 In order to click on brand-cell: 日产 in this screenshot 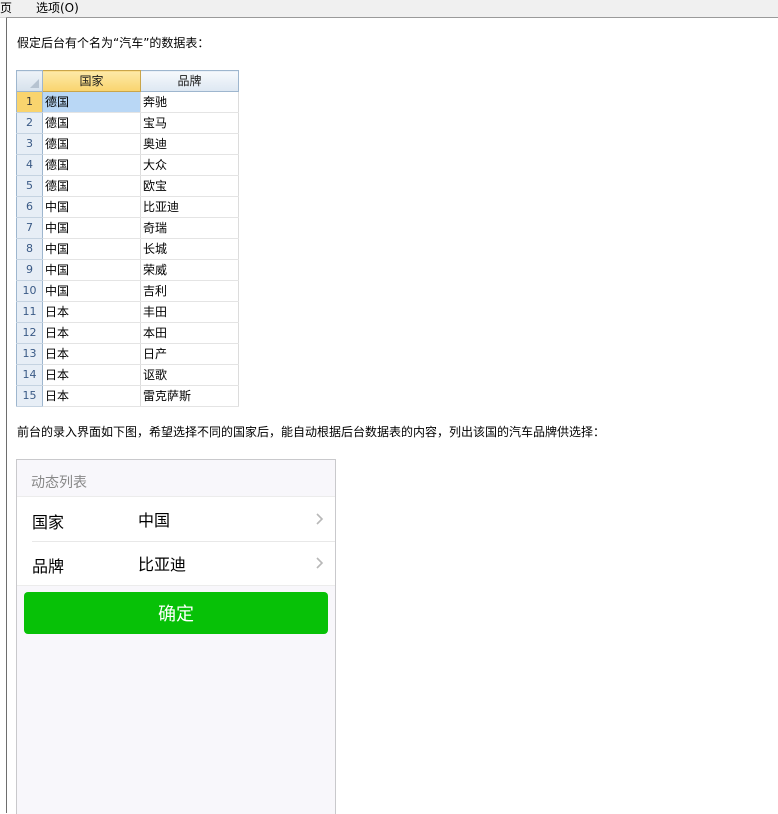, I will do `click(189, 354)`.